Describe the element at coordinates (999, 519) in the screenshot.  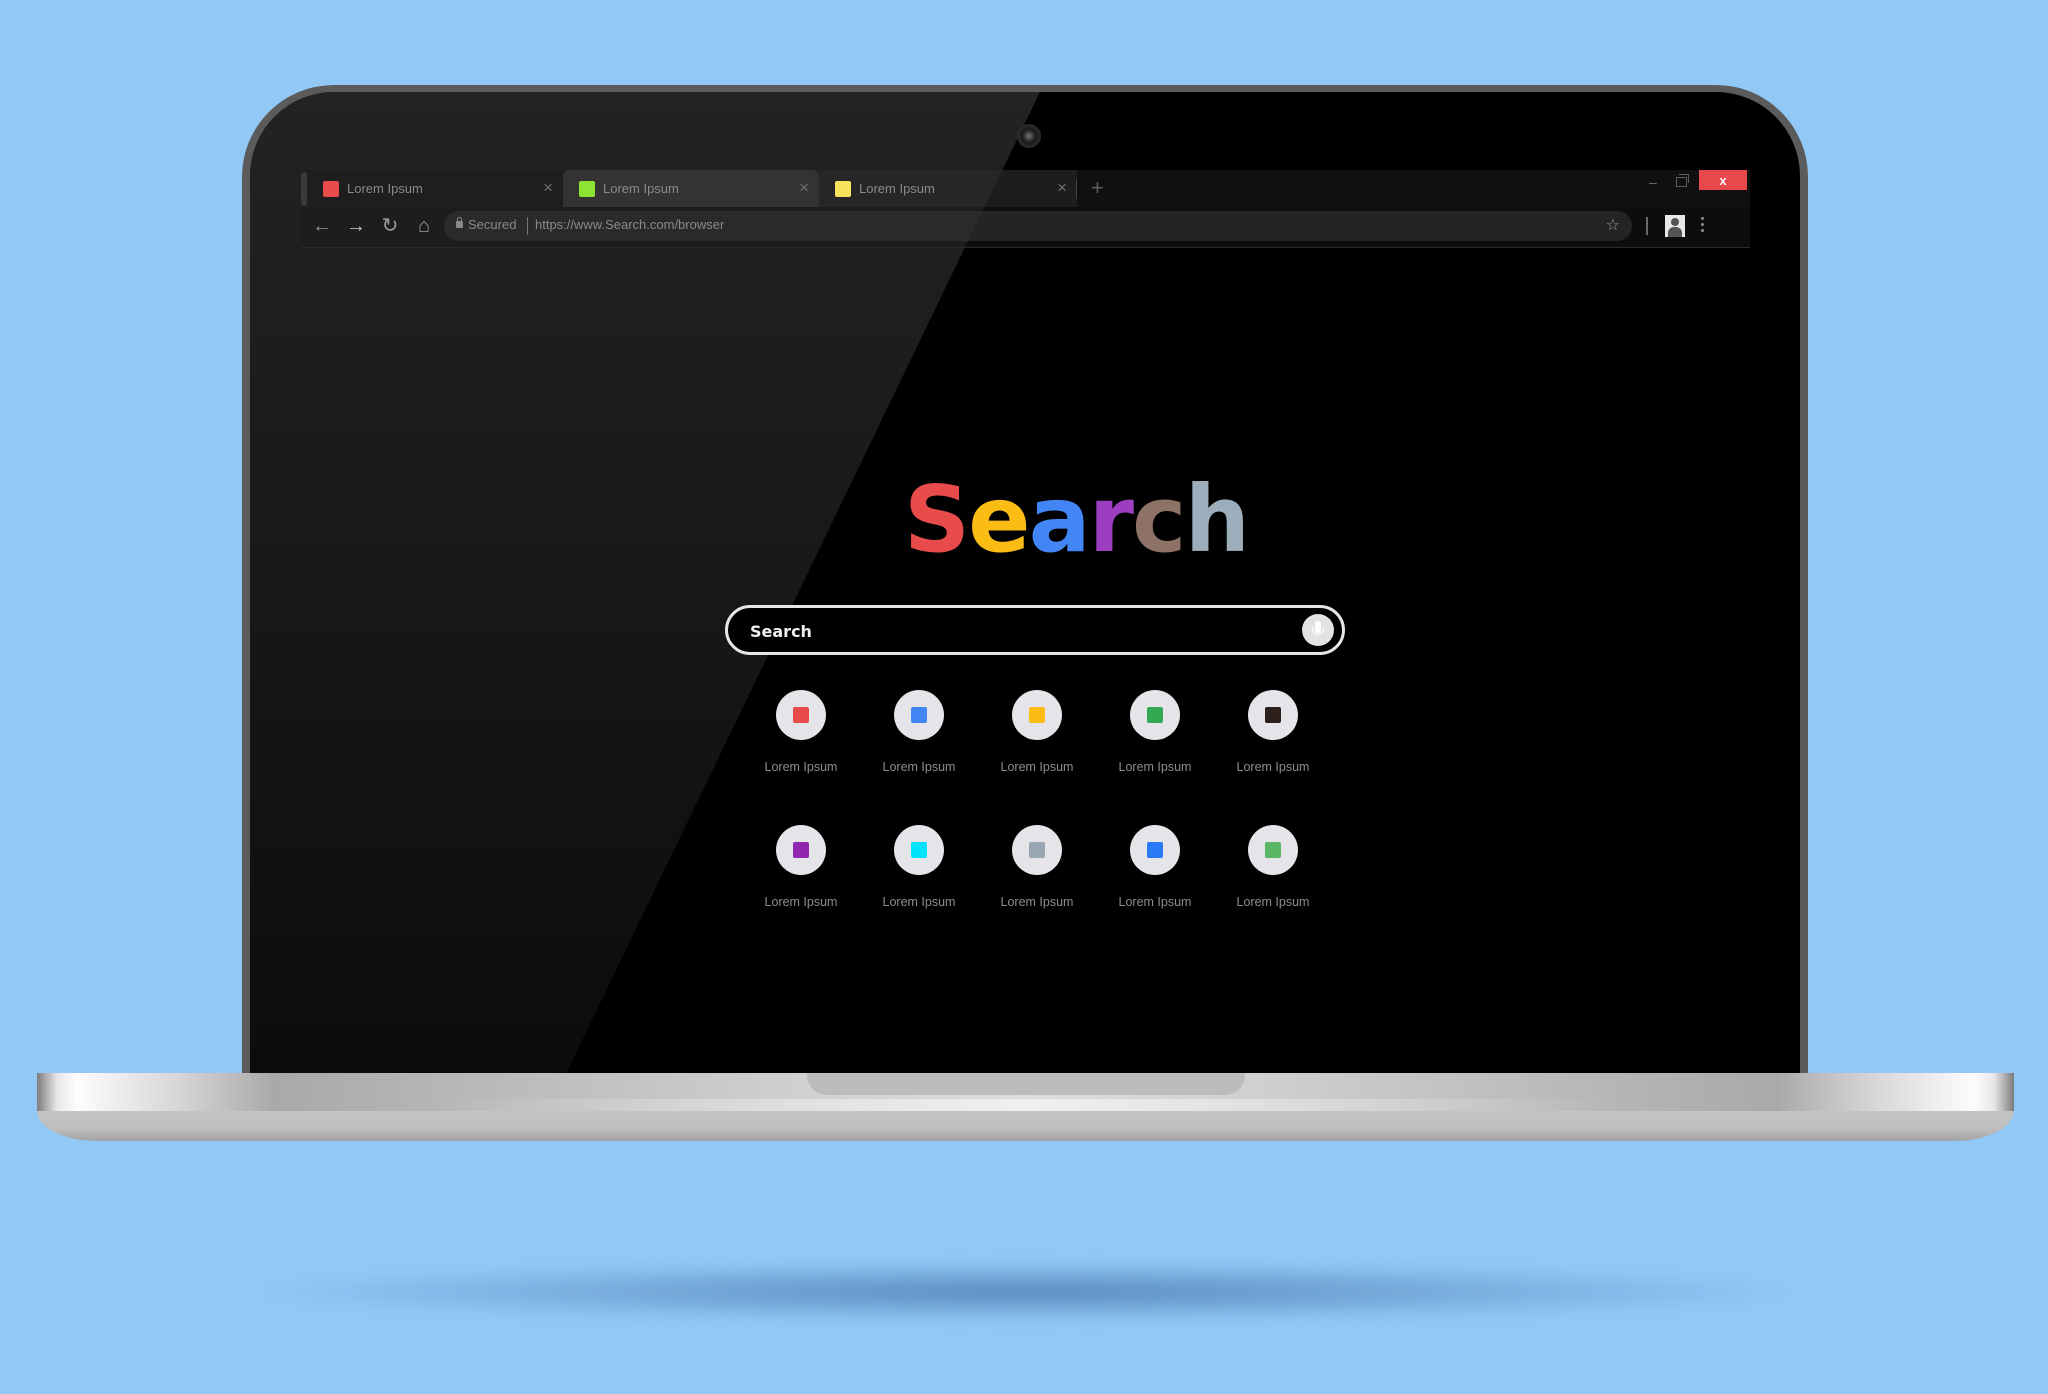
I see `logo-letter: e` at that location.